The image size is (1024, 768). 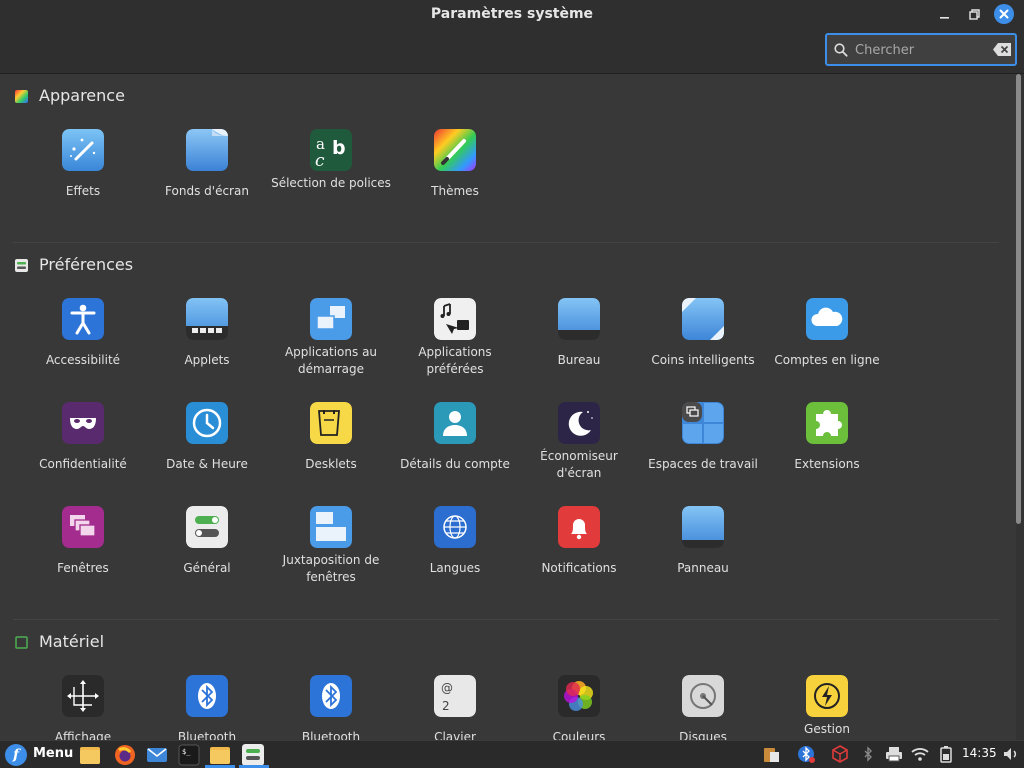 I want to click on settings-item-economiseur: Économiseur d'écran, so click(x=579, y=454).